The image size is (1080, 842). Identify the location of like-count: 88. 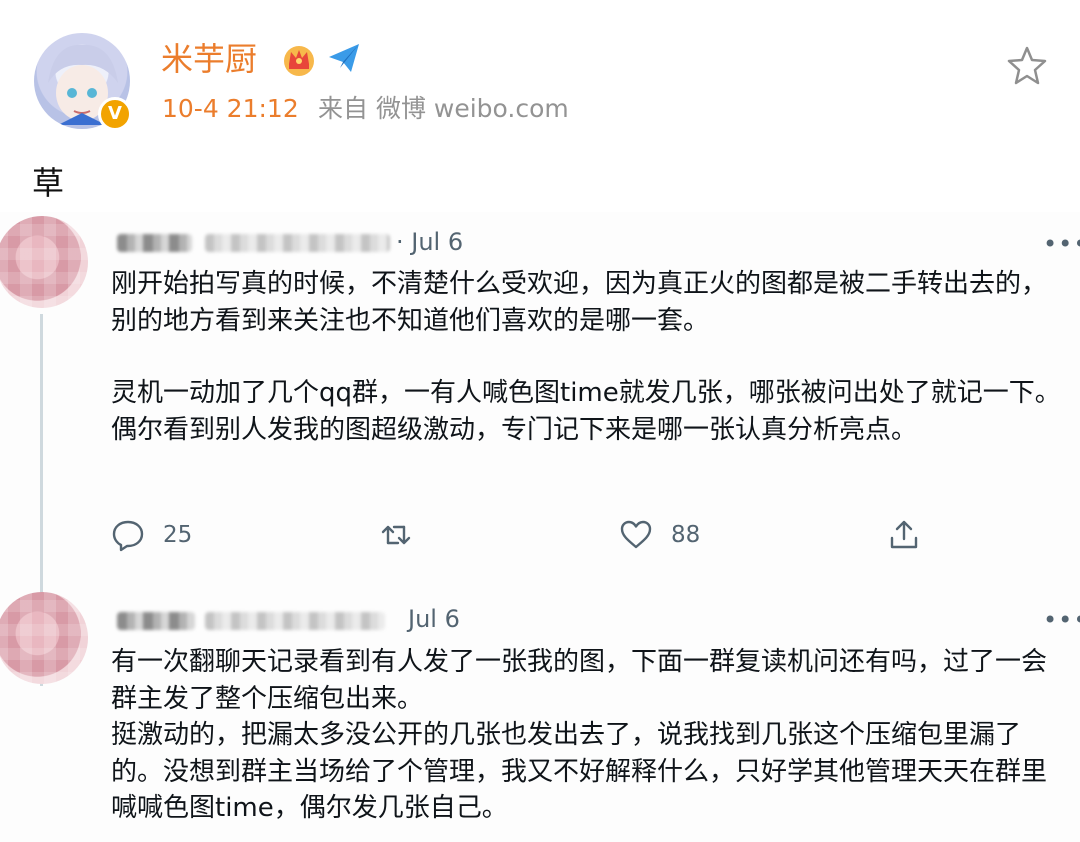
(686, 535).